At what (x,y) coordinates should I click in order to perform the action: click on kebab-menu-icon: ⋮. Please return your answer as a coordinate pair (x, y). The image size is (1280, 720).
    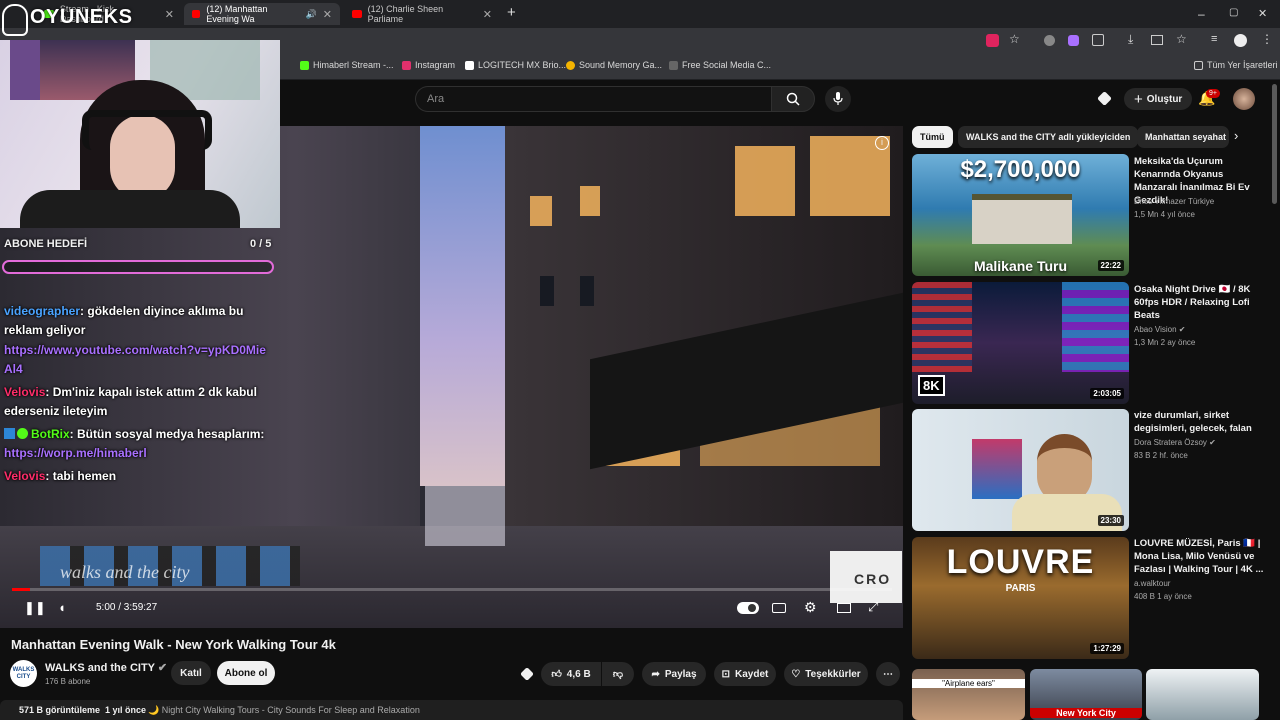
    Looking at the image, I should click on (1267, 39).